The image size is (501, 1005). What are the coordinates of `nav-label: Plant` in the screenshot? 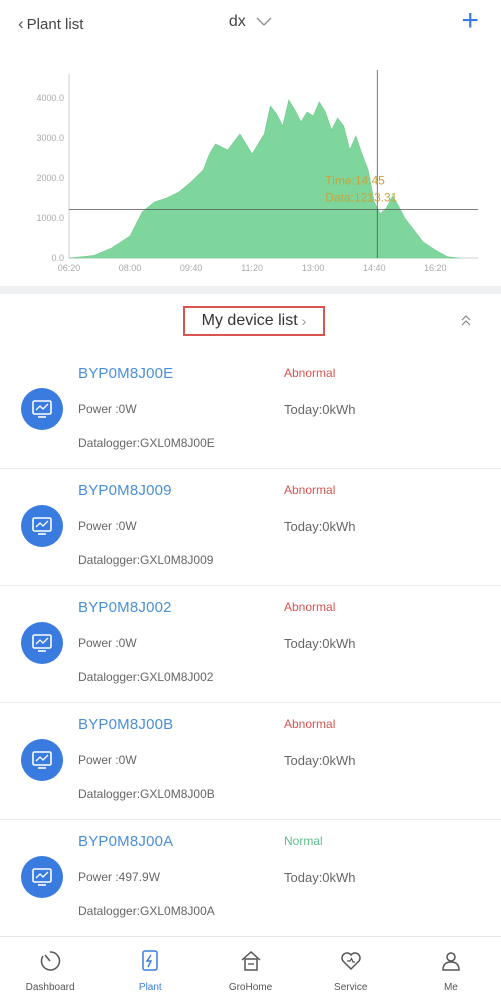 It's located at (150, 987).